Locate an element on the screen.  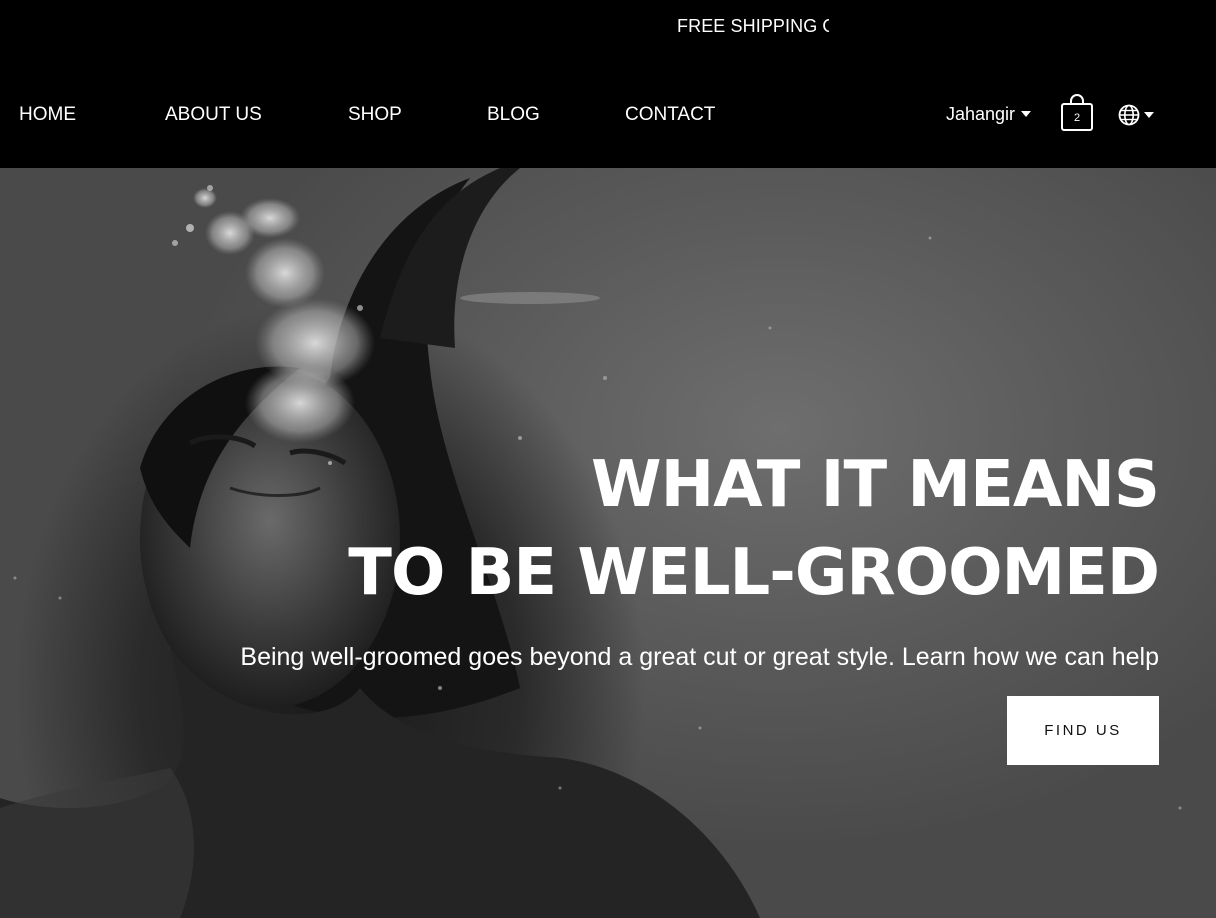
hero-title: WHAT IT MEANS TO BE WELL-GROOMED is located at coordinates (754, 529).